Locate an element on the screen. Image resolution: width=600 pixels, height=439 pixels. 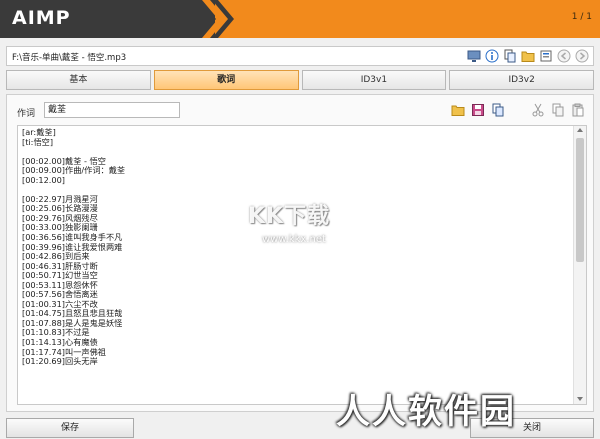
scroll-down-icon is located at coordinates (580, 399).